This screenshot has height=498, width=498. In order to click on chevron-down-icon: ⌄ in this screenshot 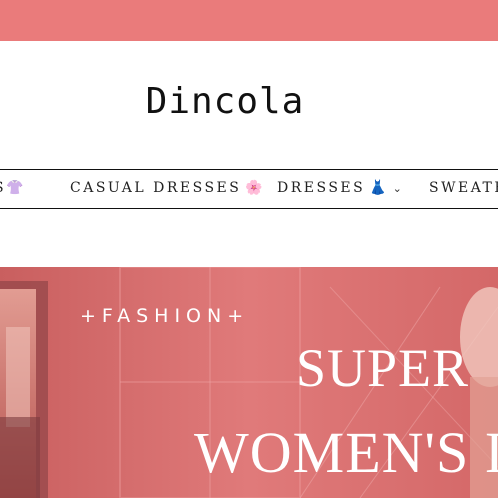, I will do `click(397, 188)`.